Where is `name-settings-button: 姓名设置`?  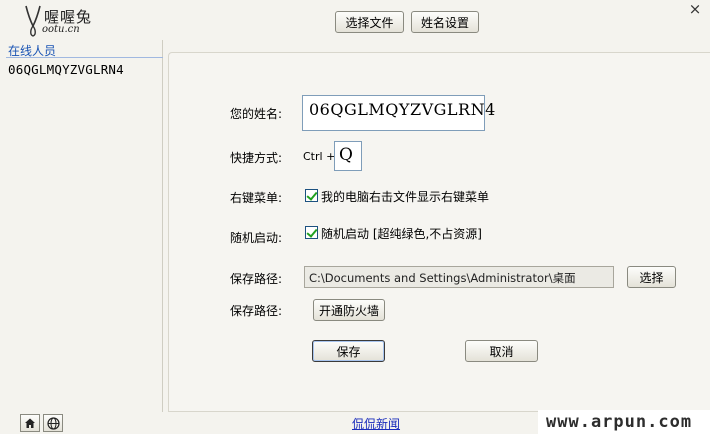
name-settings-button: 姓名设置 is located at coordinates (445, 22).